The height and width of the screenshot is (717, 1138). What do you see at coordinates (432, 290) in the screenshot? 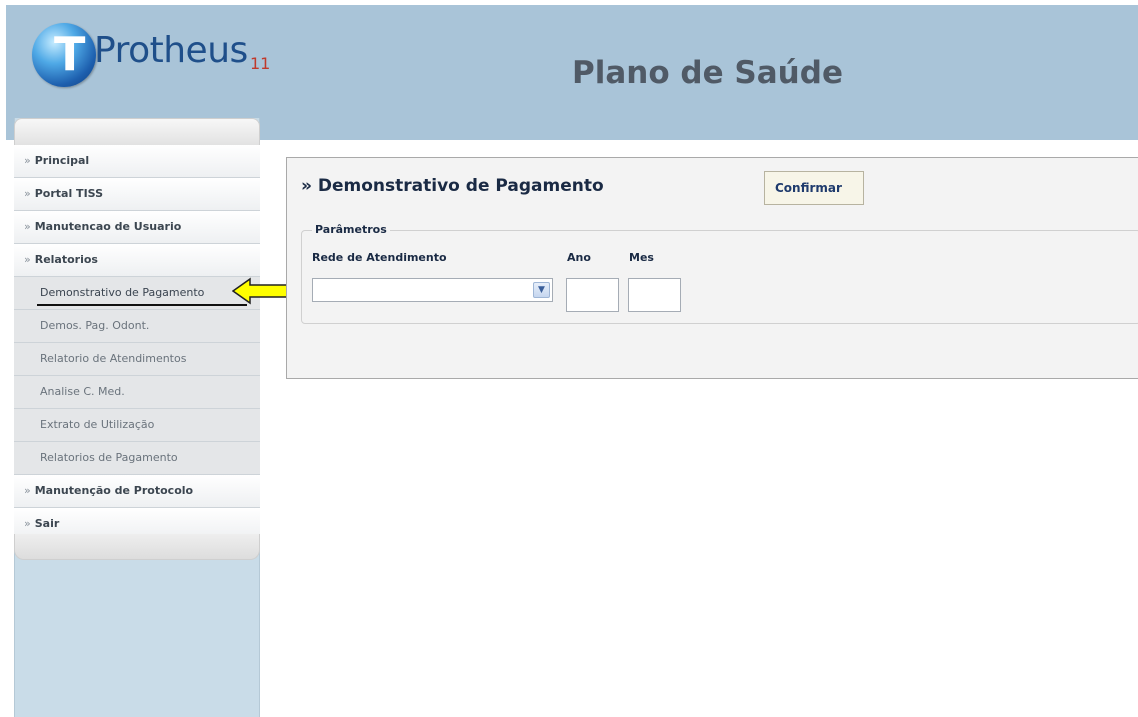
I see `rede-select: ▼` at bounding box center [432, 290].